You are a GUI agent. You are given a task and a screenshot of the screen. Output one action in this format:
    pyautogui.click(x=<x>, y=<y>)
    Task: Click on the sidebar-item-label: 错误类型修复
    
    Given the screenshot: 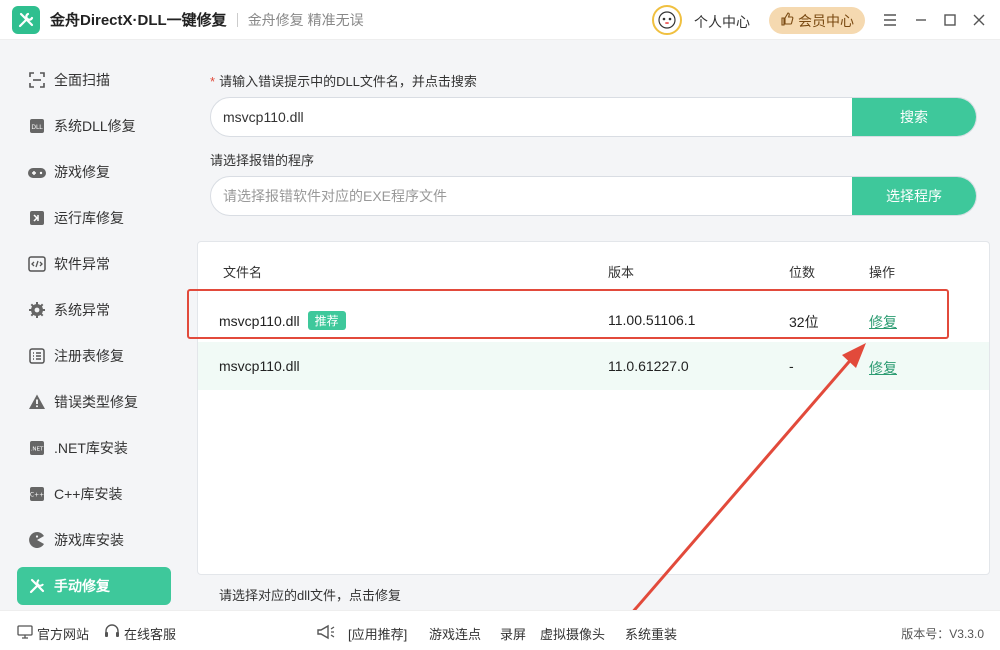 What is the action you would take?
    pyautogui.click(x=96, y=402)
    